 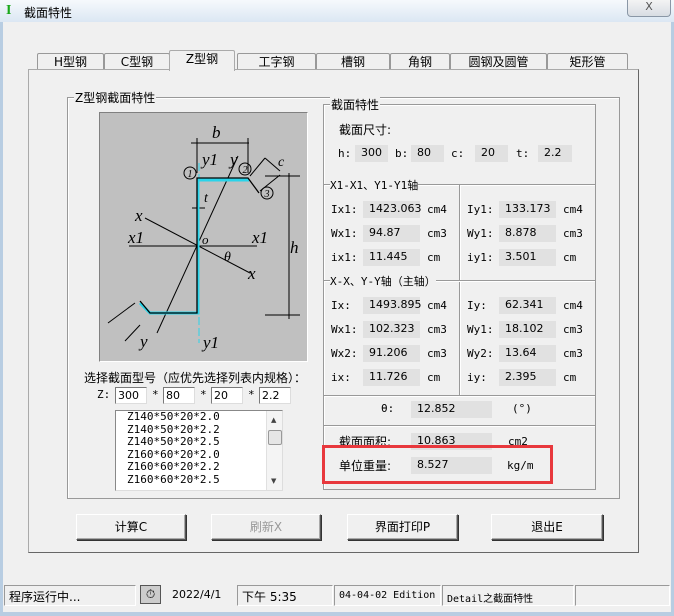 What do you see at coordinates (199, 480) in the screenshot?
I see `list-item: Z160*60*20*2.5` at bounding box center [199, 480].